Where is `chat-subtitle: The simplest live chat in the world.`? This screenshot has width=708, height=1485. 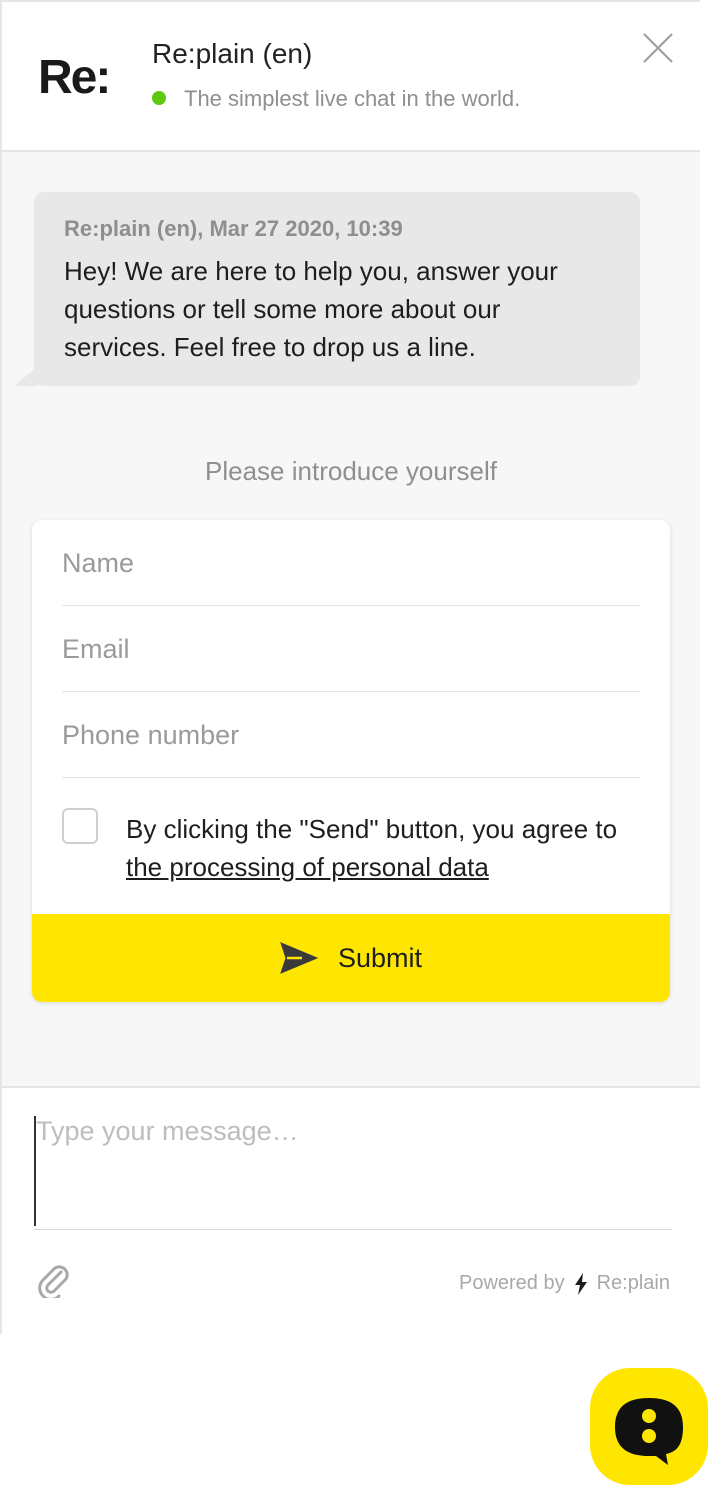
chat-subtitle: The simplest live chat in the world. is located at coordinates (352, 98).